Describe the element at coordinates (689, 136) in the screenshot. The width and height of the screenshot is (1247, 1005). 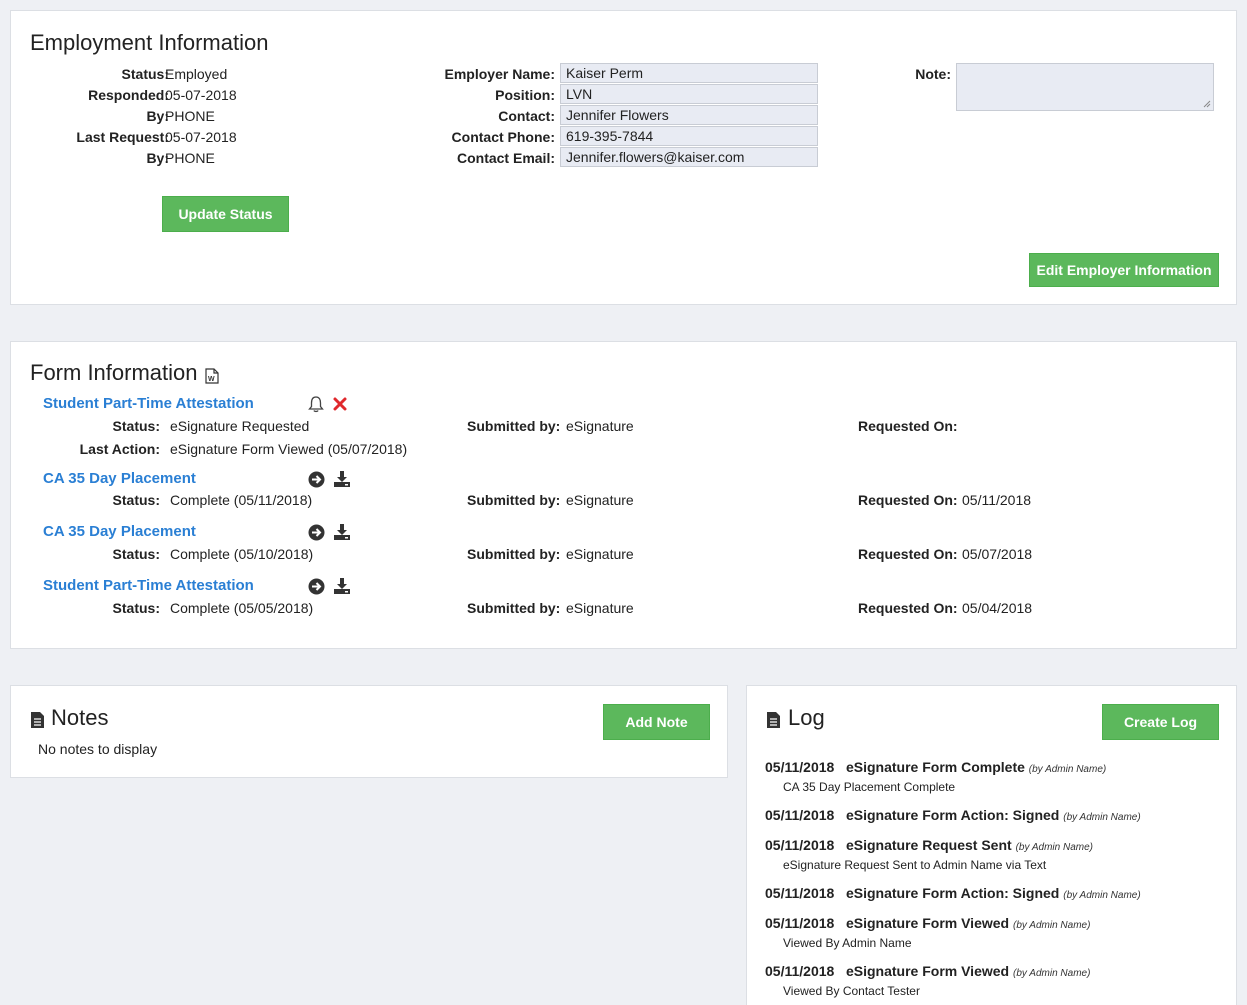
I see `contact-phone-field: 619-395-7844` at that location.